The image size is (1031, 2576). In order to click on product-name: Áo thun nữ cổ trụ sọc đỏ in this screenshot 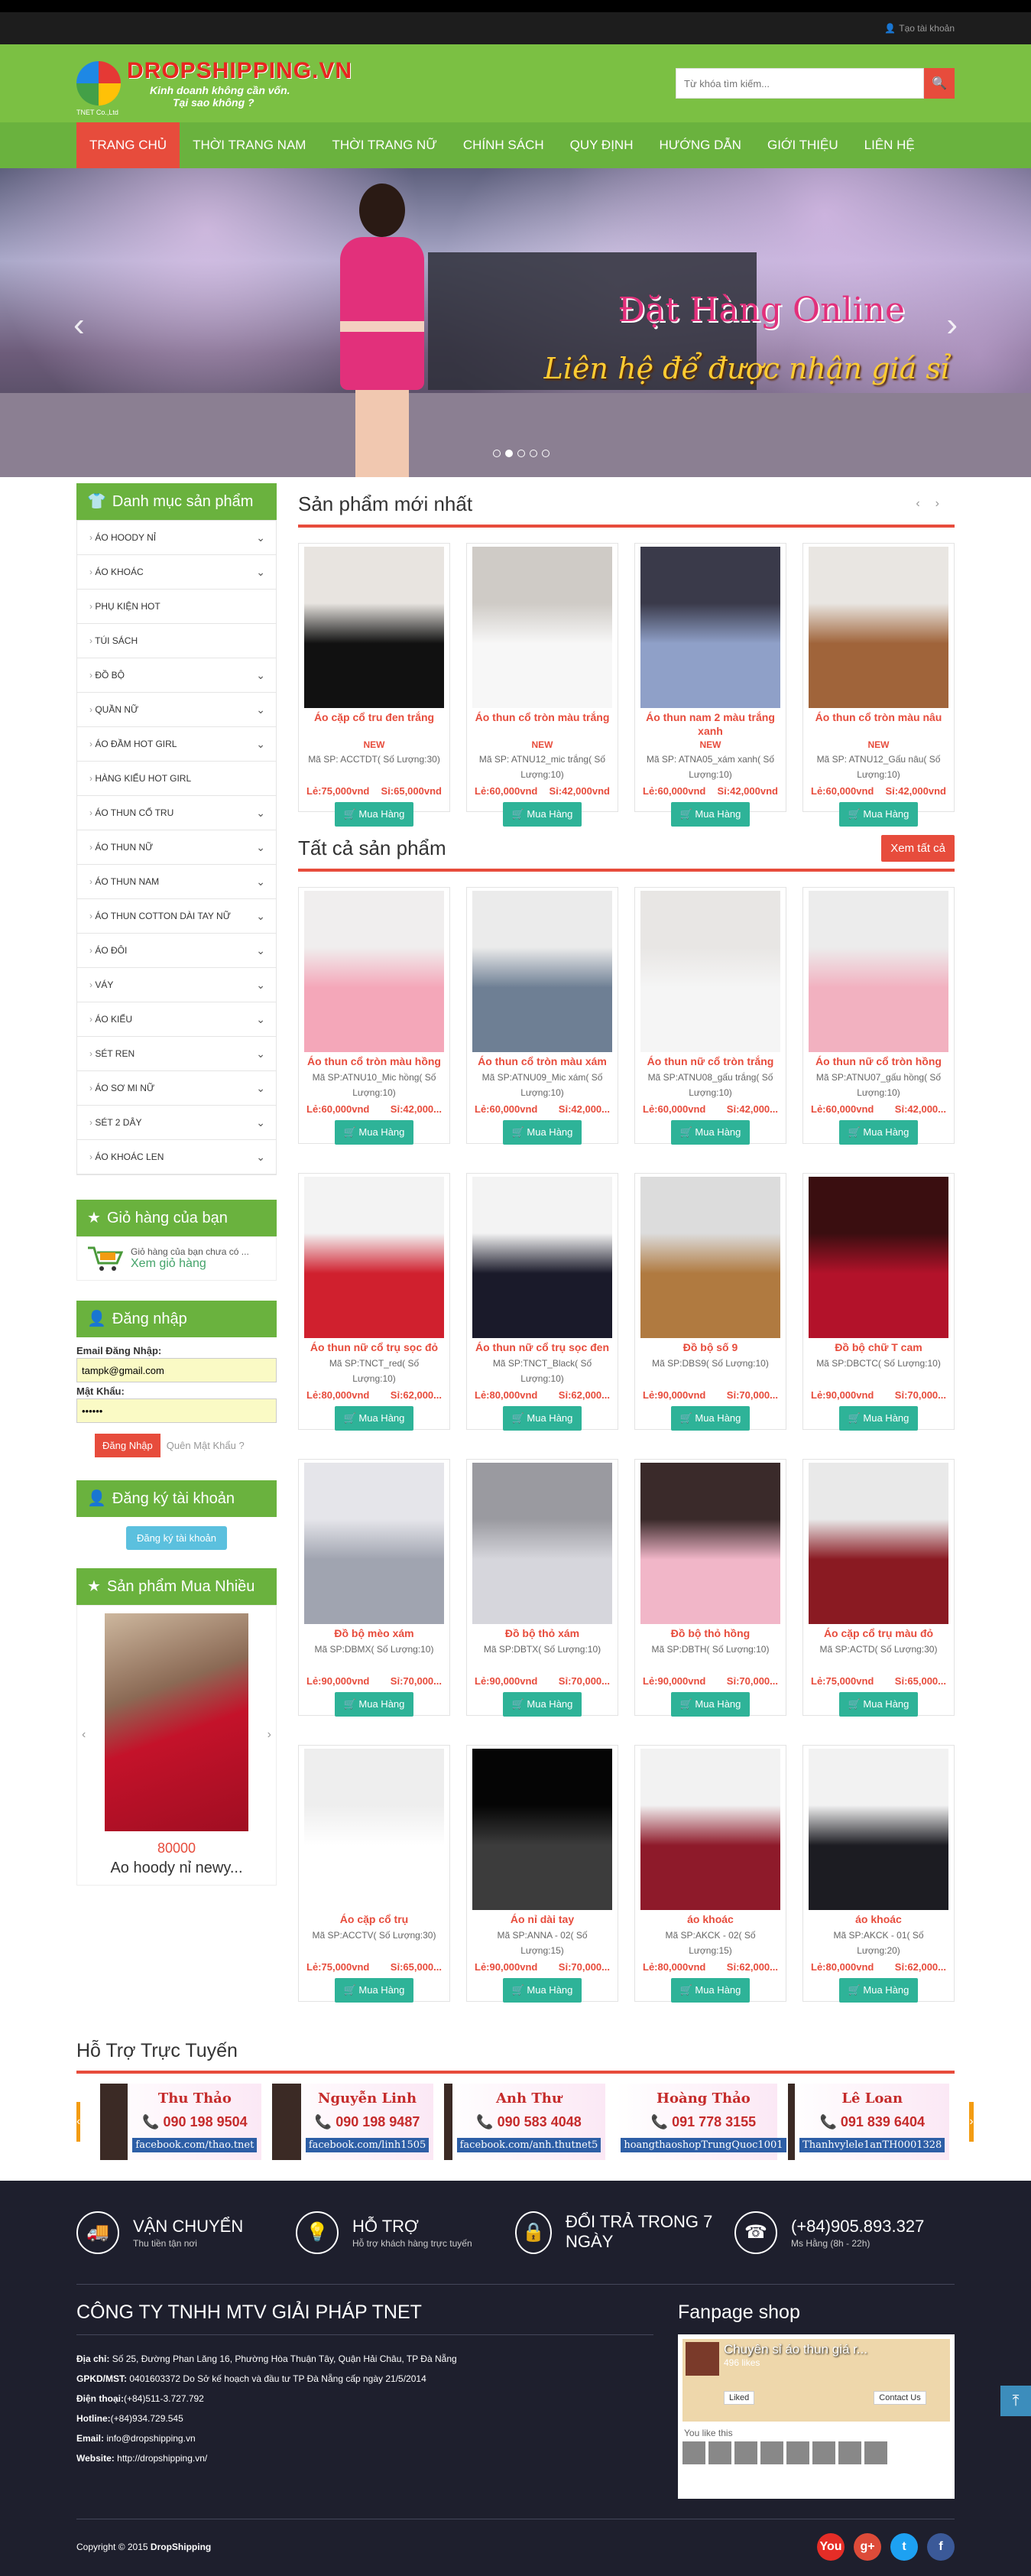, I will do `click(374, 1348)`.